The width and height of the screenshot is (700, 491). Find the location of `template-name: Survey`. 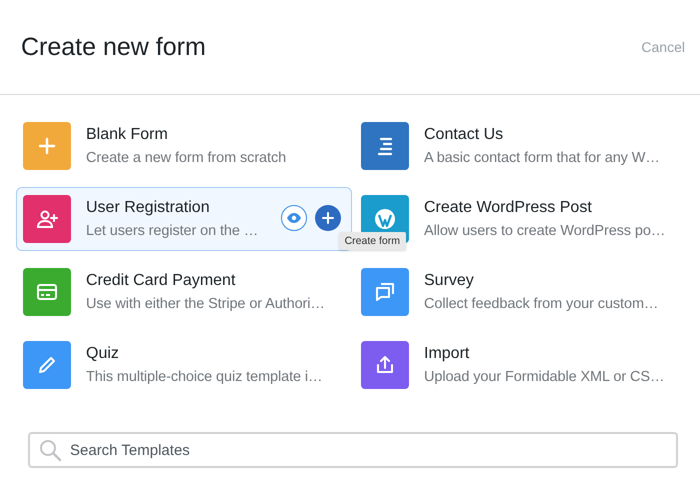

template-name: Survey is located at coordinates (449, 281).